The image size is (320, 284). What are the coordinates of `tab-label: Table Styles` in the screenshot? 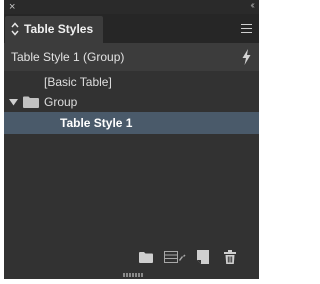 It's located at (59, 29).